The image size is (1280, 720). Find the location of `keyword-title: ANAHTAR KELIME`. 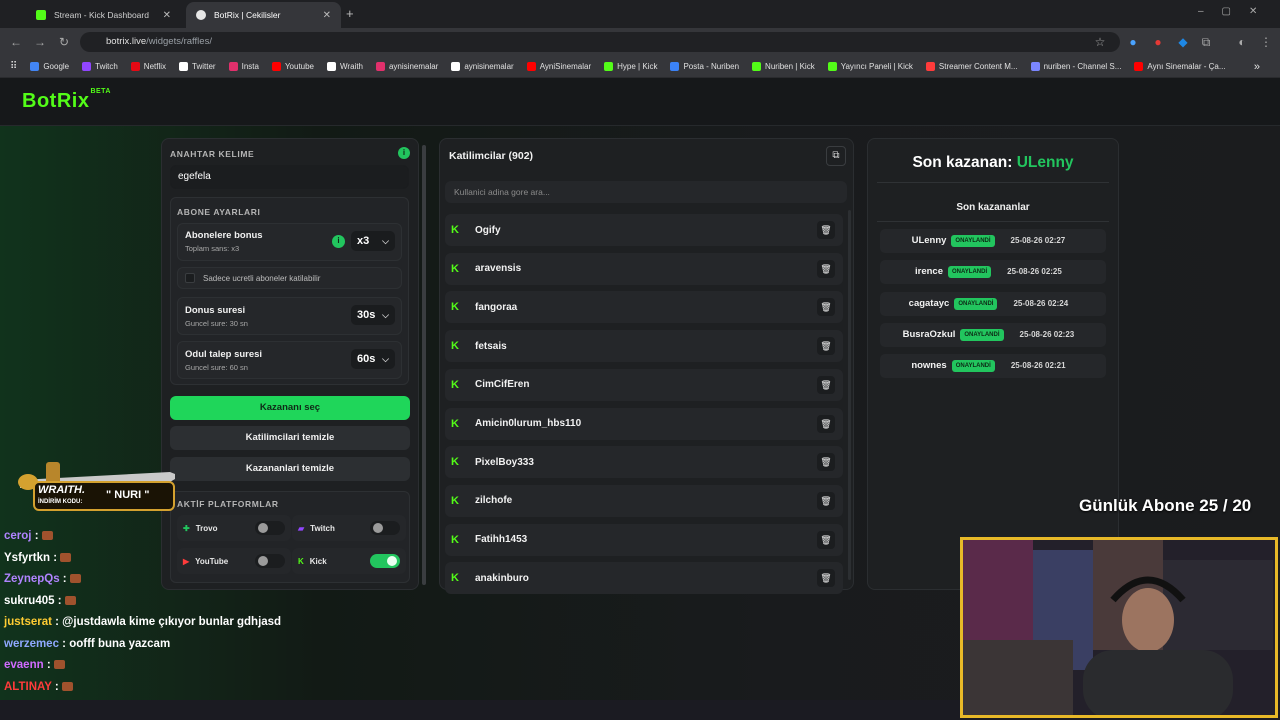

keyword-title: ANAHTAR KELIME is located at coordinates (212, 154).